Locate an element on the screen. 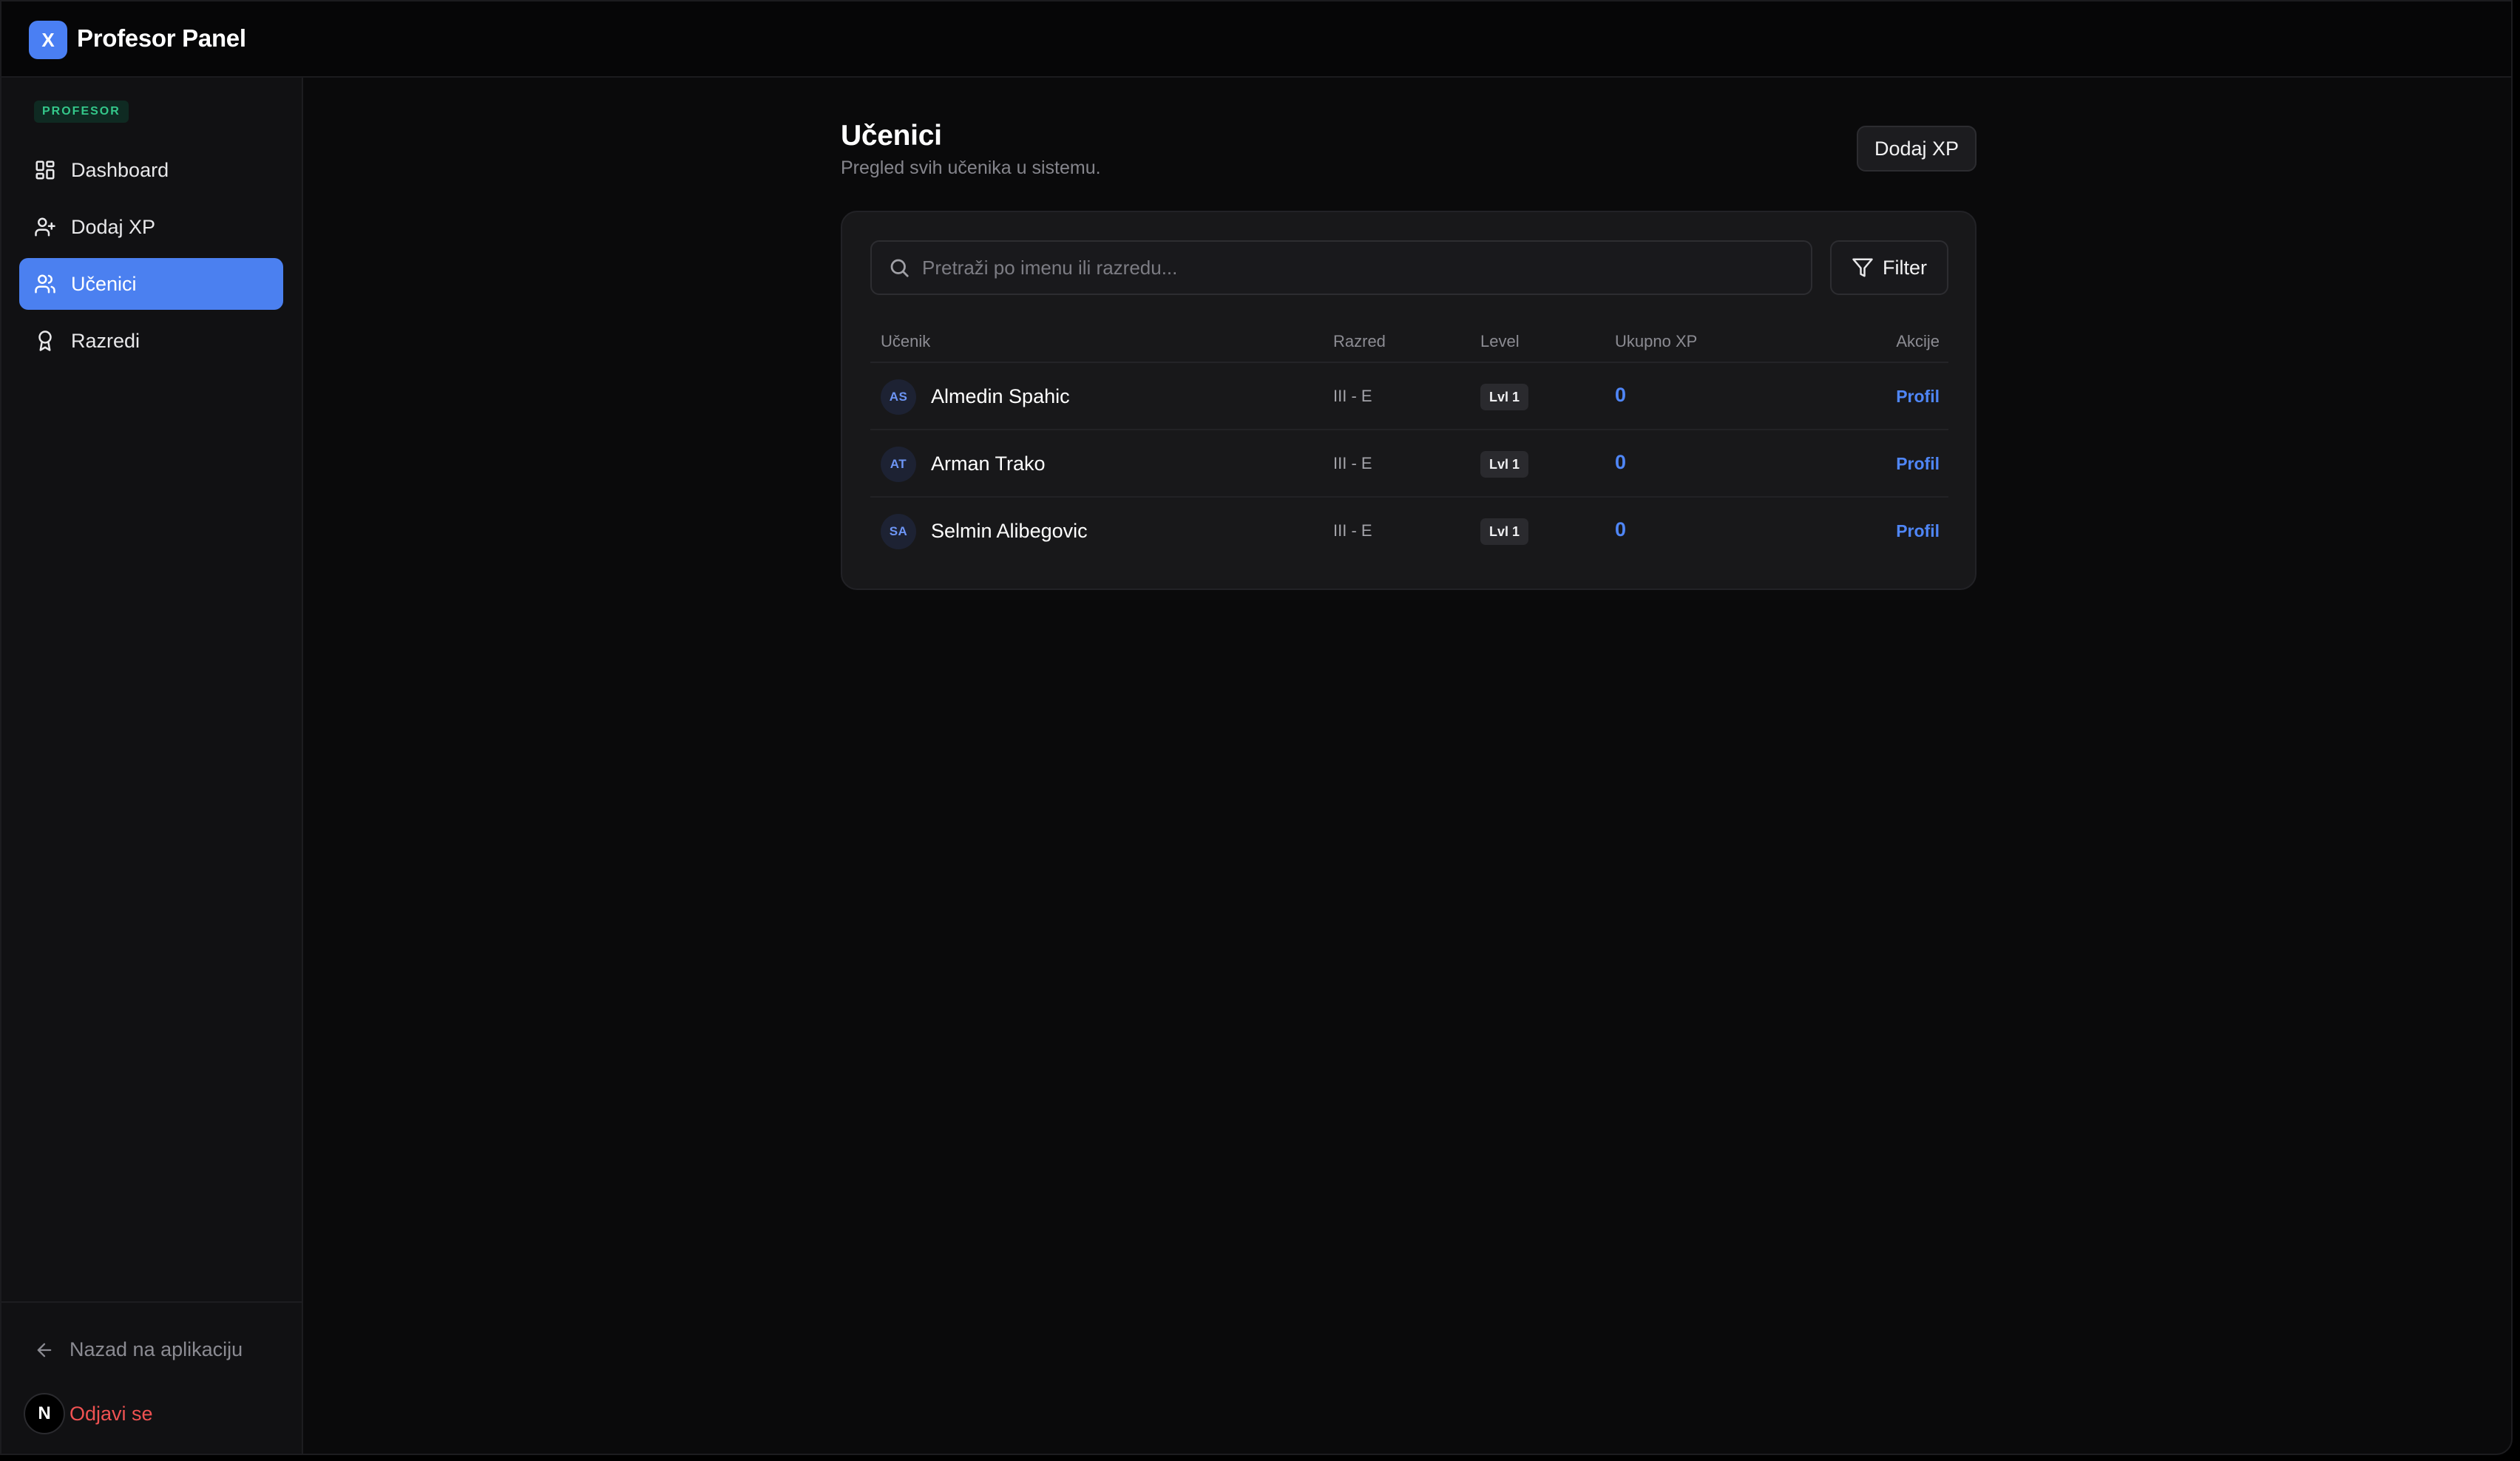 This screenshot has height=1461, width=2520. page-title: Učenici is located at coordinates (892, 136).